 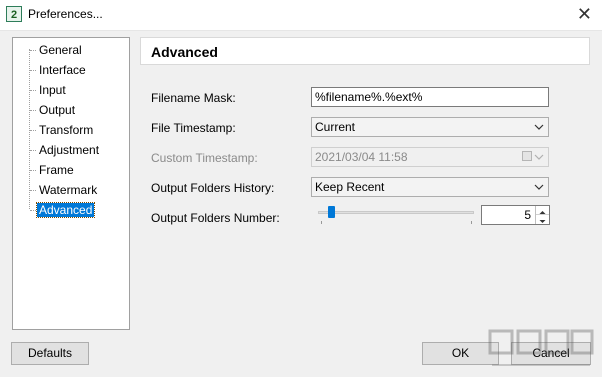 What do you see at coordinates (430, 127) in the screenshot?
I see `file-timestamp-dropdown: Current` at bounding box center [430, 127].